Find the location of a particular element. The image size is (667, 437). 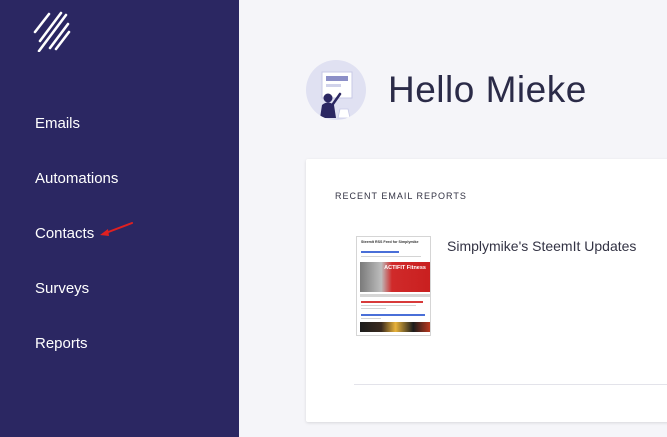

thumbnail-divider is located at coordinates (395, 295).